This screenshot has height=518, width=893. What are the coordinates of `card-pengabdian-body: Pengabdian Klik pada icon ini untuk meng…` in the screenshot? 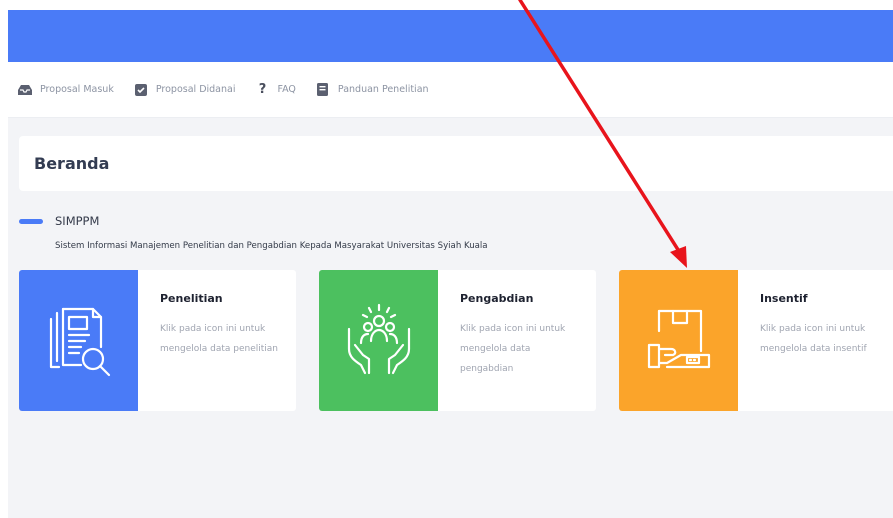 It's located at (509, 340).